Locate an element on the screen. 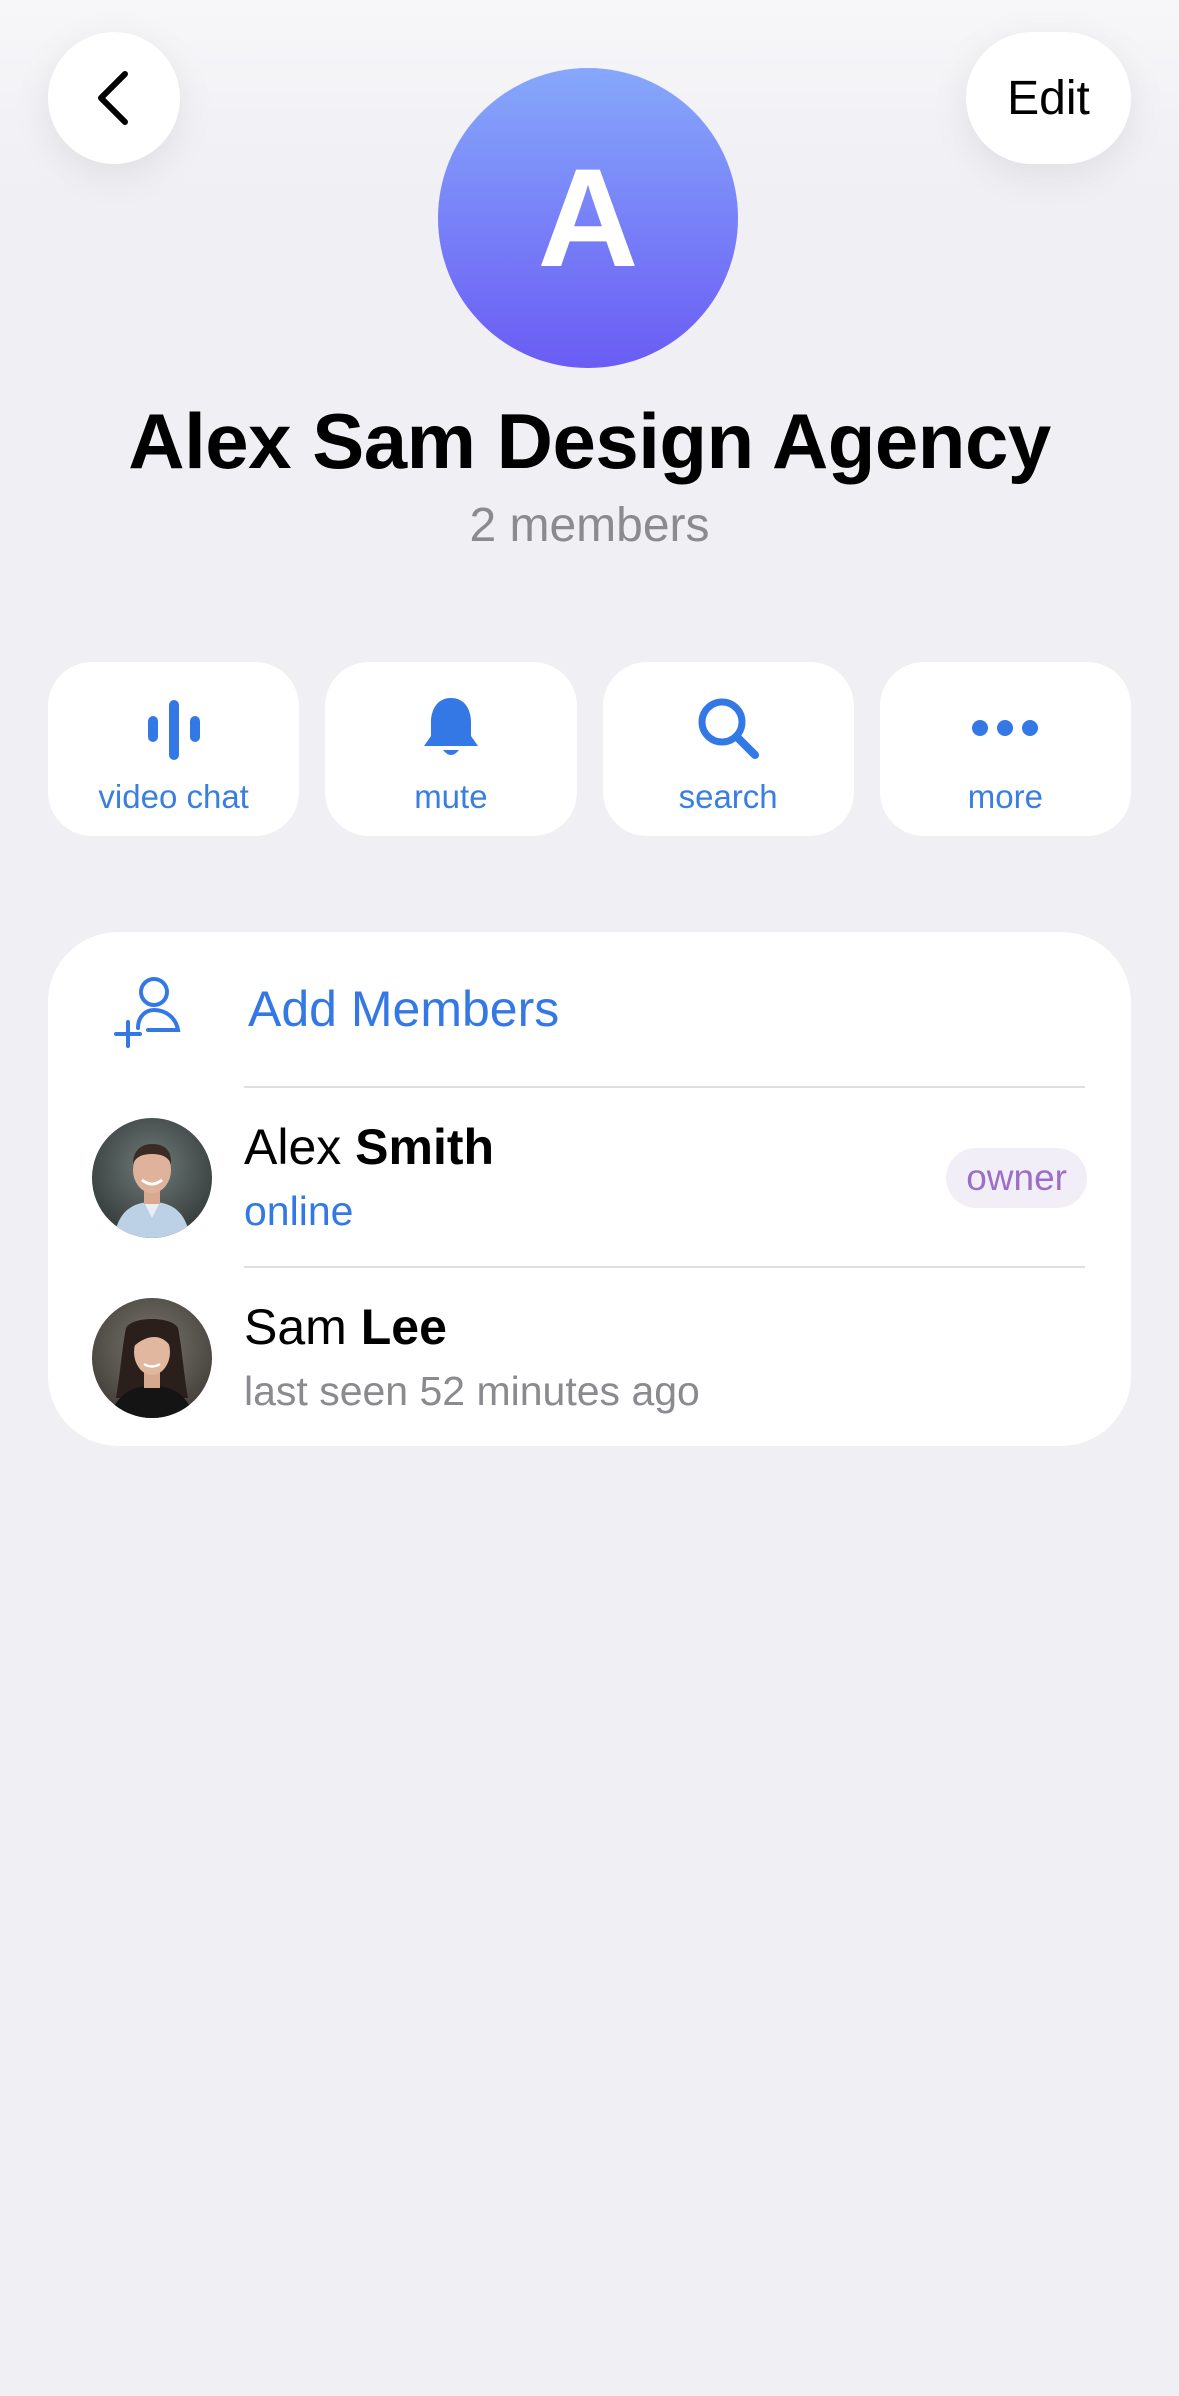 This screenshot has height=2396, width=1179. bell-icon is located at coordinates (450, 726).